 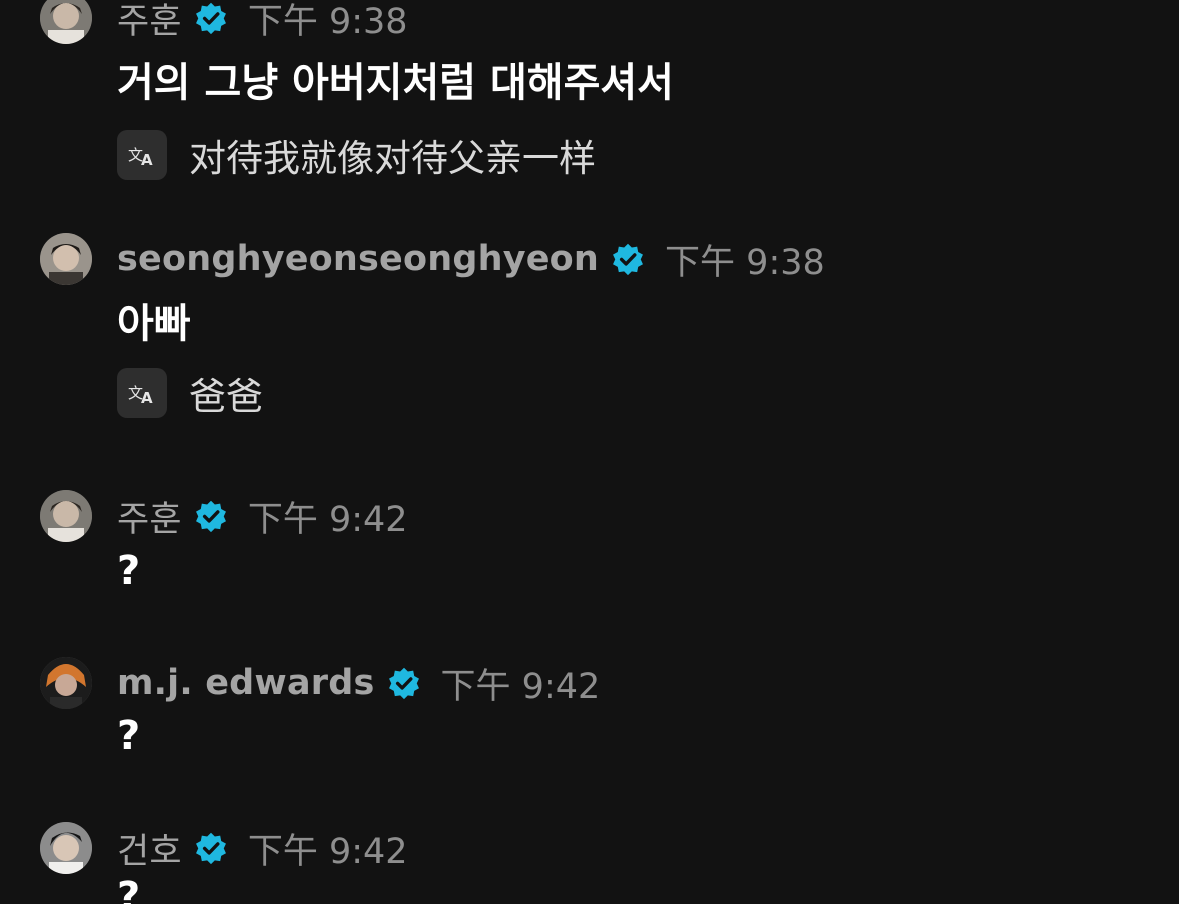 I want to click on username: m.j. edwards, so click(x=246, y=683).